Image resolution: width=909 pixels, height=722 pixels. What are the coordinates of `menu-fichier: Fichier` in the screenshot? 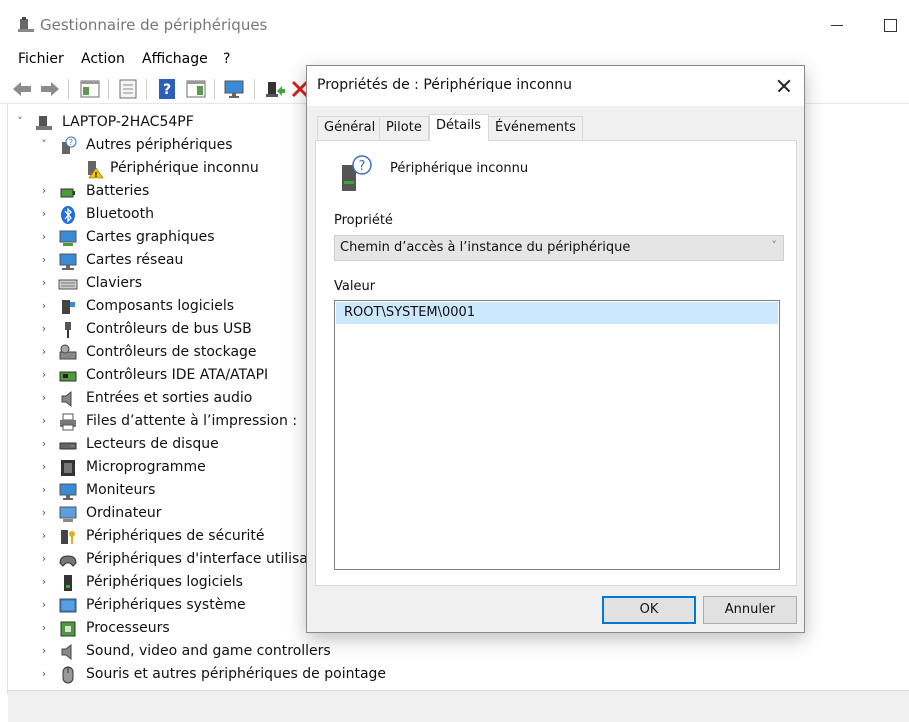 It's located at (41, 59).